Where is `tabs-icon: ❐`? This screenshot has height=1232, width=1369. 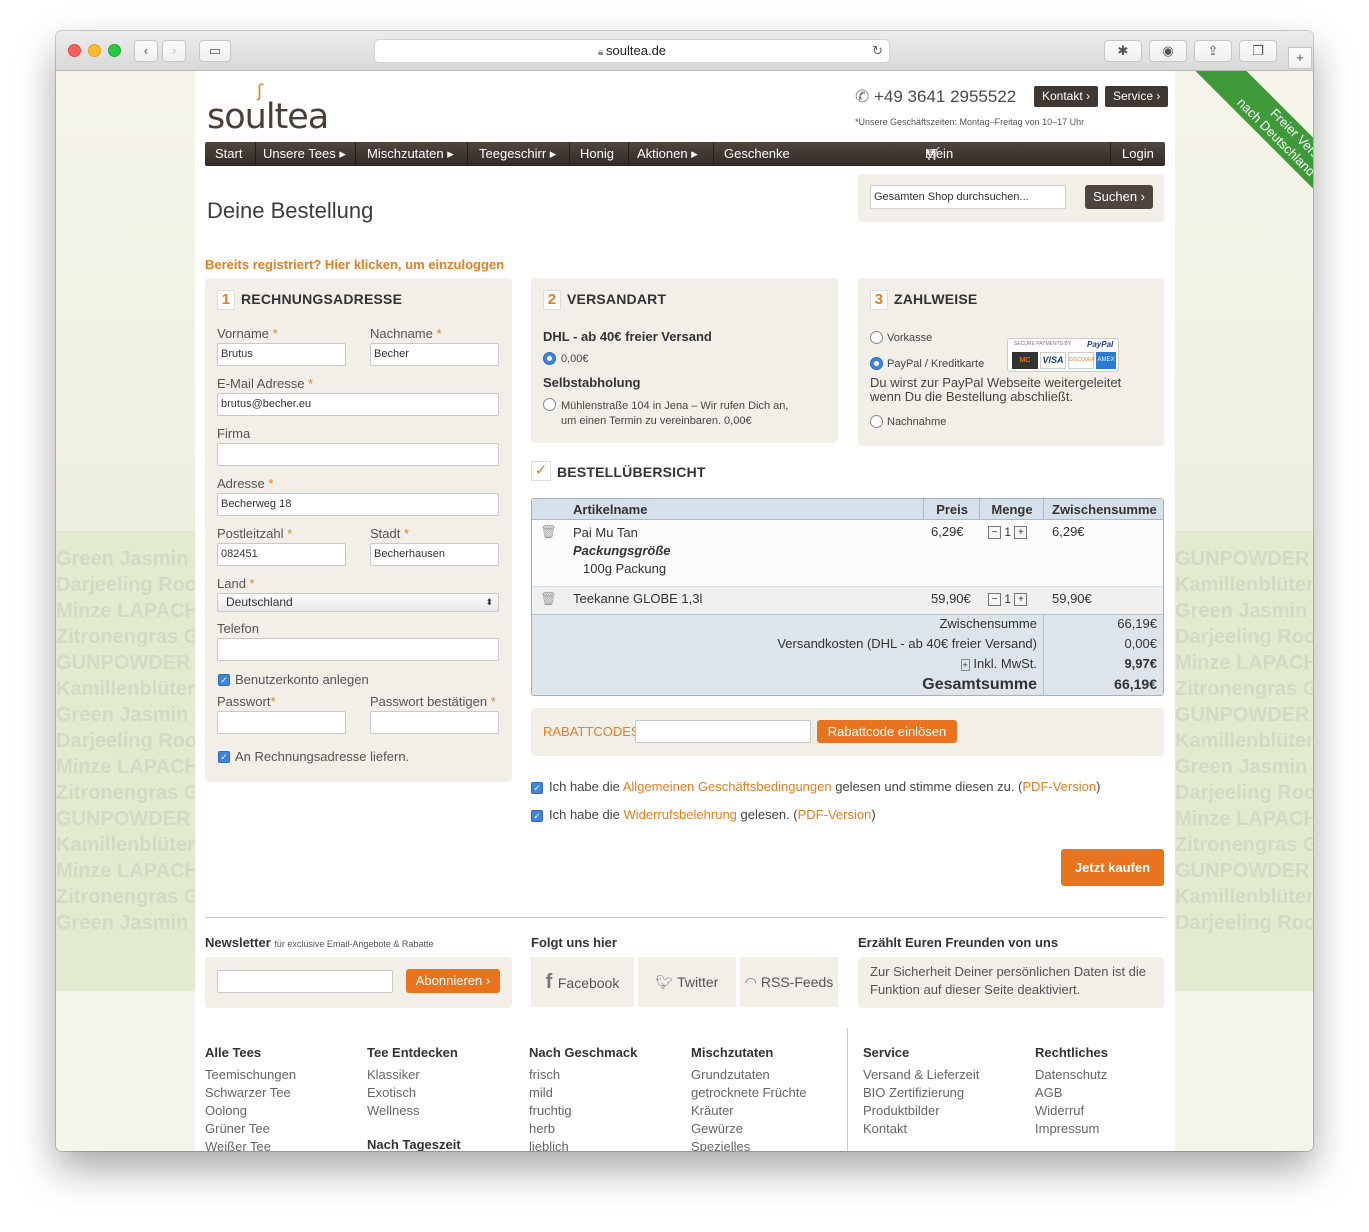
tabs-icon: ❐ is located at coordinates (1258, 51).